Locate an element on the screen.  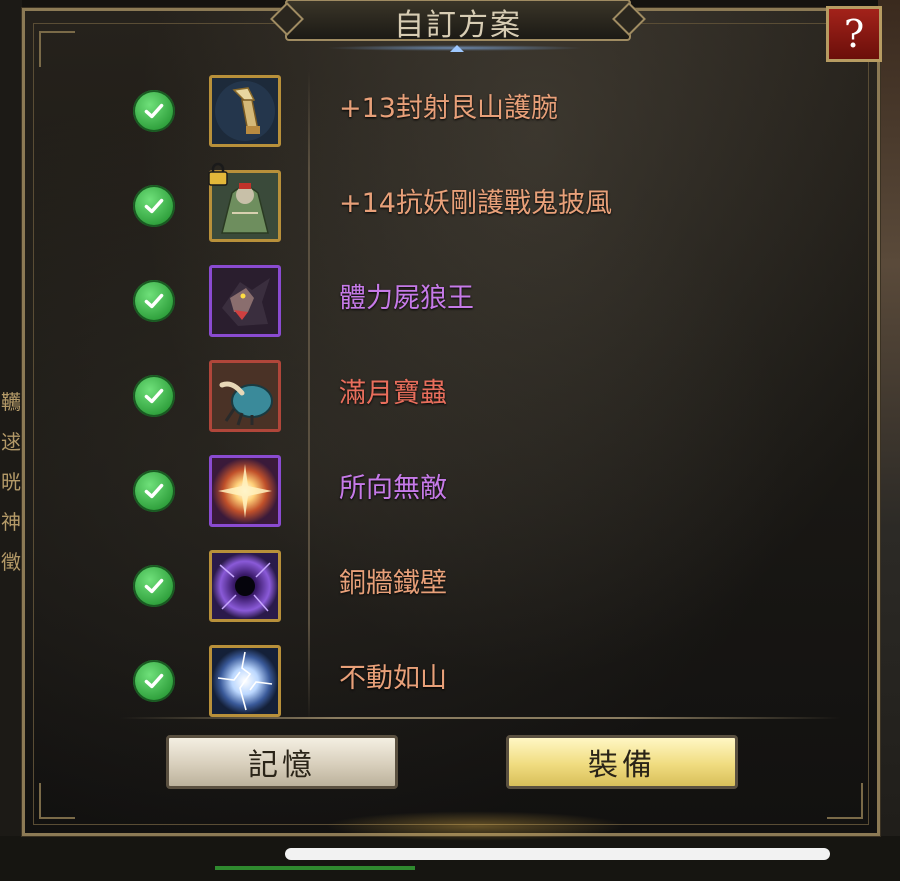
beetle-icon is located at coordinates (245, 396).